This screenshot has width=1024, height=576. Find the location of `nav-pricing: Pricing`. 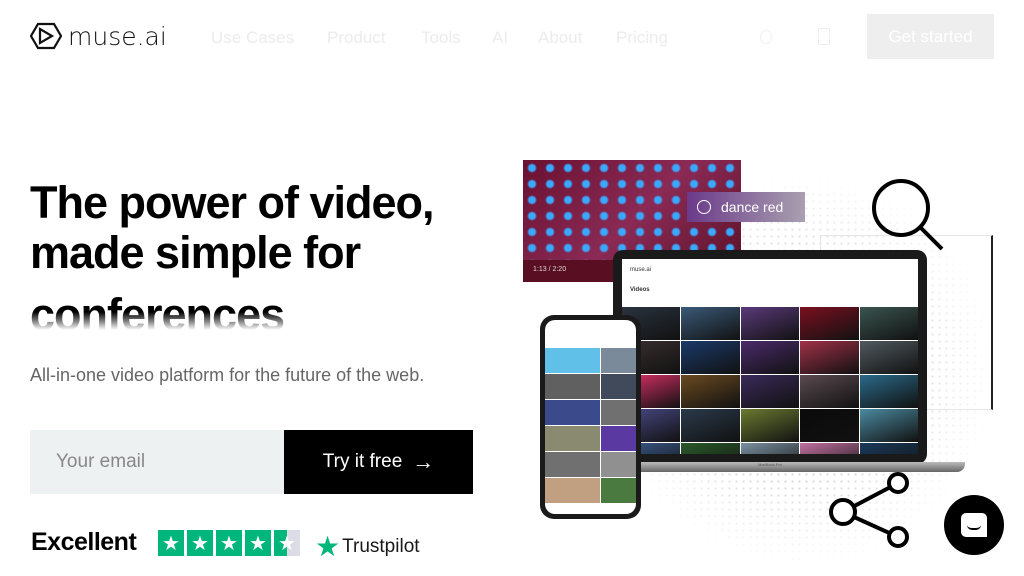

nav-pricing: Pricing is located at coordinates (642, 38).